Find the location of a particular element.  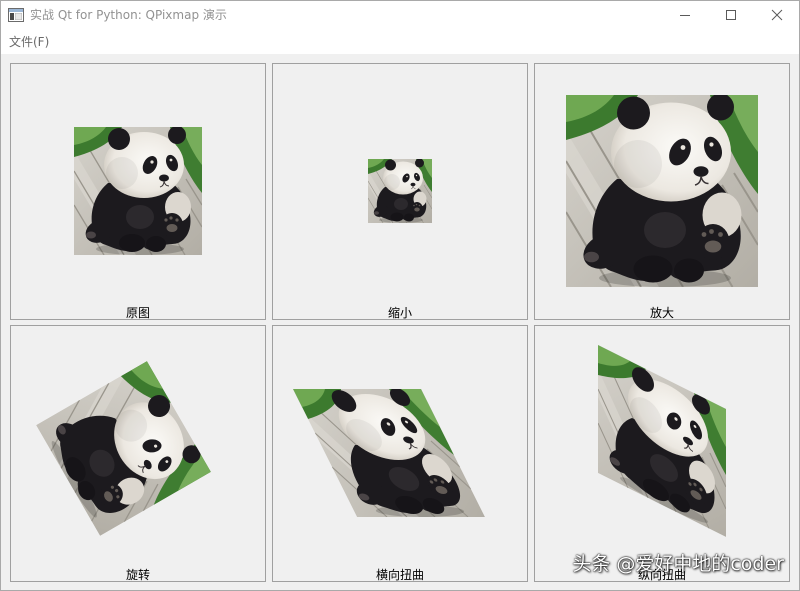

panel-rotate: 旋转 is located at coordinates (138, 453).